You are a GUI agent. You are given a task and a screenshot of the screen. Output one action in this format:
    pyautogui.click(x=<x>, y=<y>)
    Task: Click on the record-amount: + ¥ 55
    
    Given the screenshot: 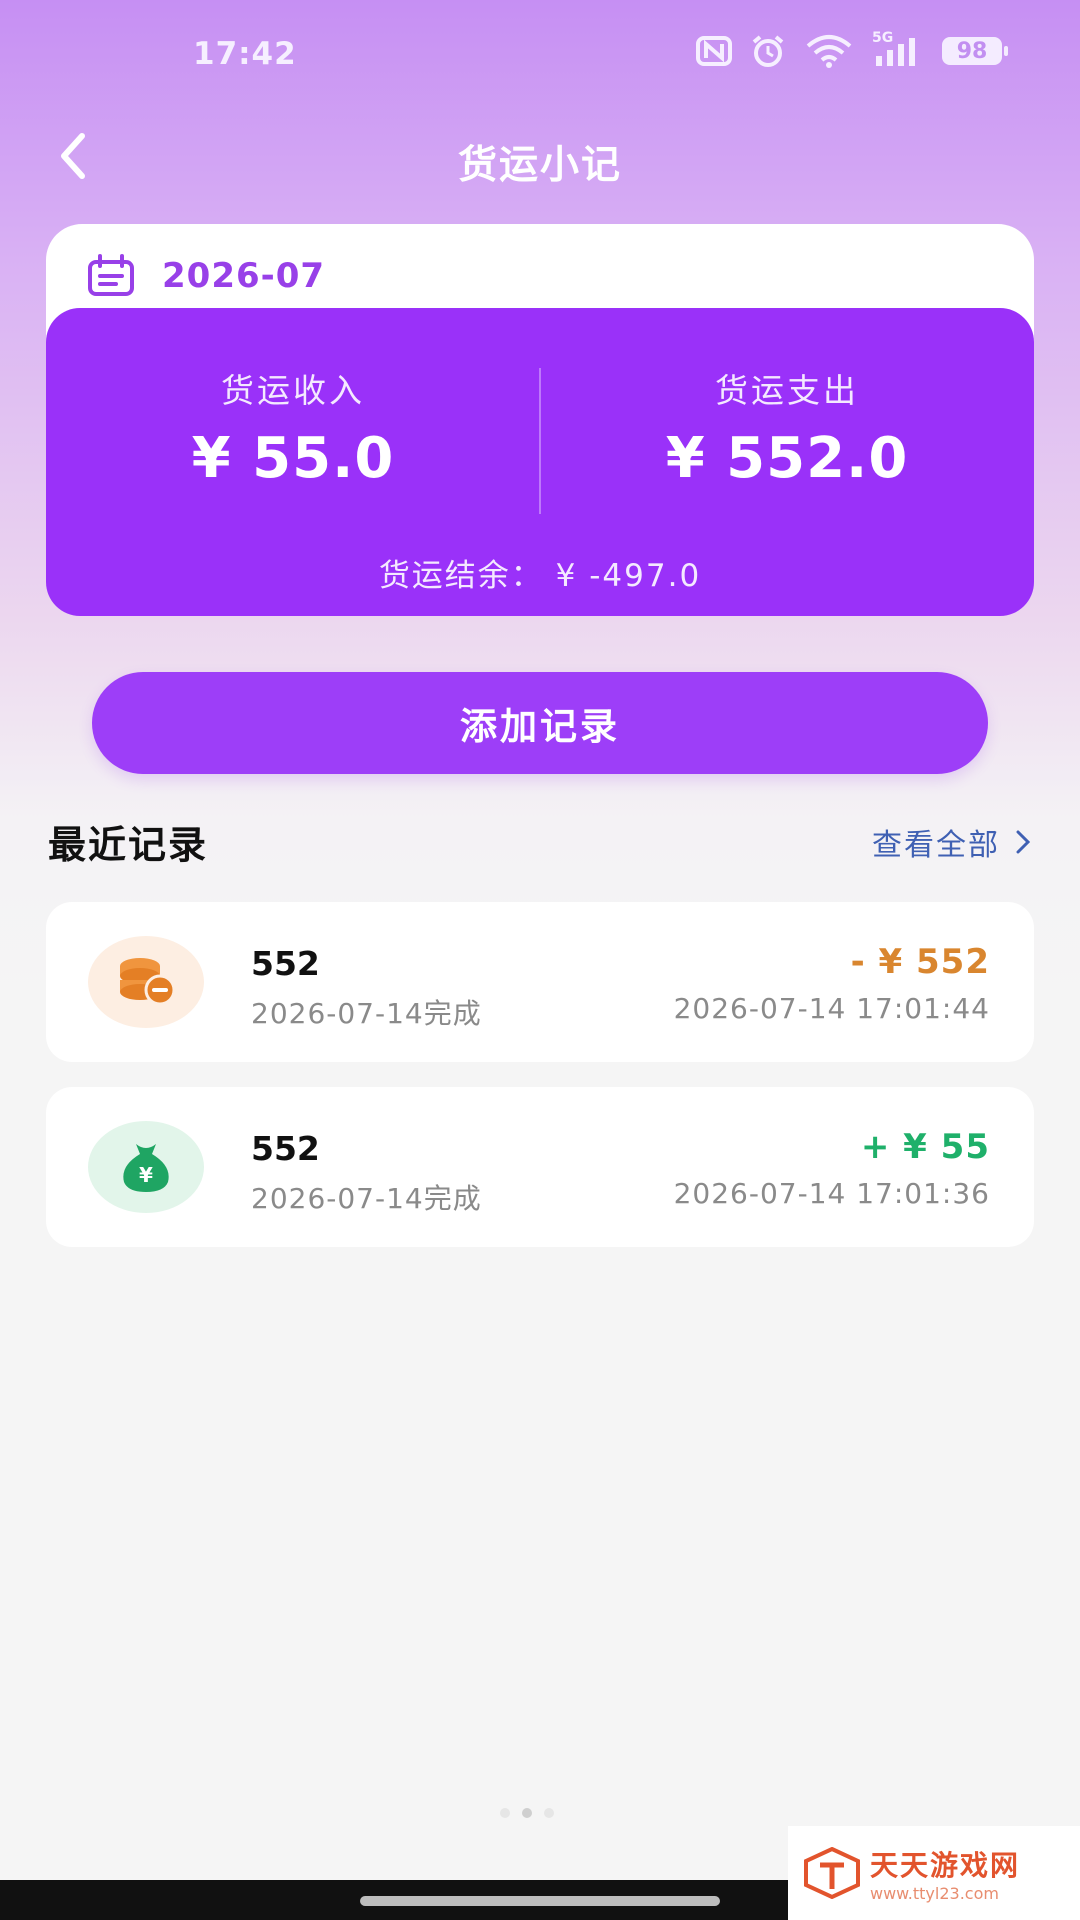 What is the action you would take?
    pyautogui.click(x=925, y=1147)
    